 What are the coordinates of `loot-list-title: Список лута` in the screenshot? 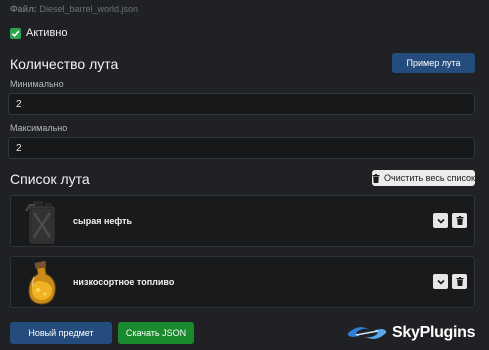 It's located at (50, 179).